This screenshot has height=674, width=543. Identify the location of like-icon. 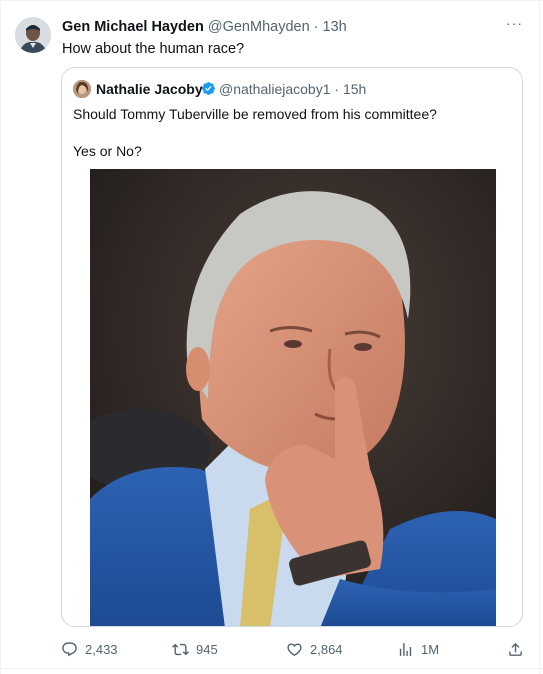
(294, 649).